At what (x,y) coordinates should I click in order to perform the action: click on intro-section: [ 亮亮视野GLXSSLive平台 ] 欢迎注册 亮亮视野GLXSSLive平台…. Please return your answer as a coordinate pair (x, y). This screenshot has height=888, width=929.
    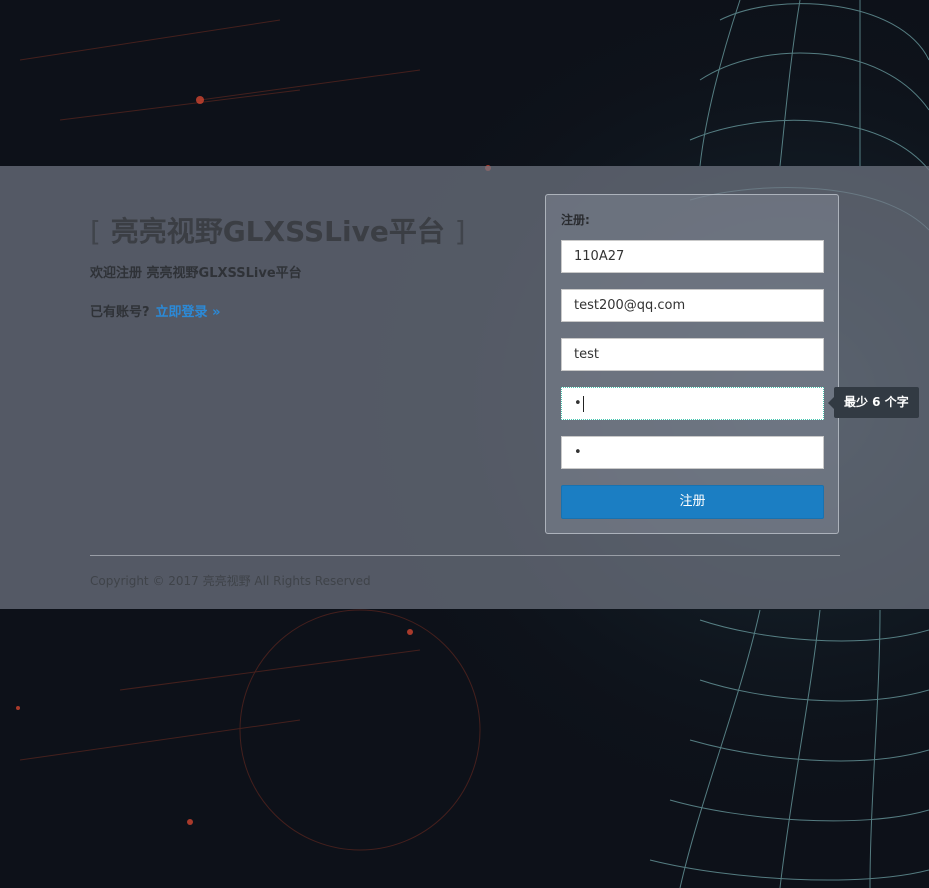
    Looking at the image, I should click on (300, 266).